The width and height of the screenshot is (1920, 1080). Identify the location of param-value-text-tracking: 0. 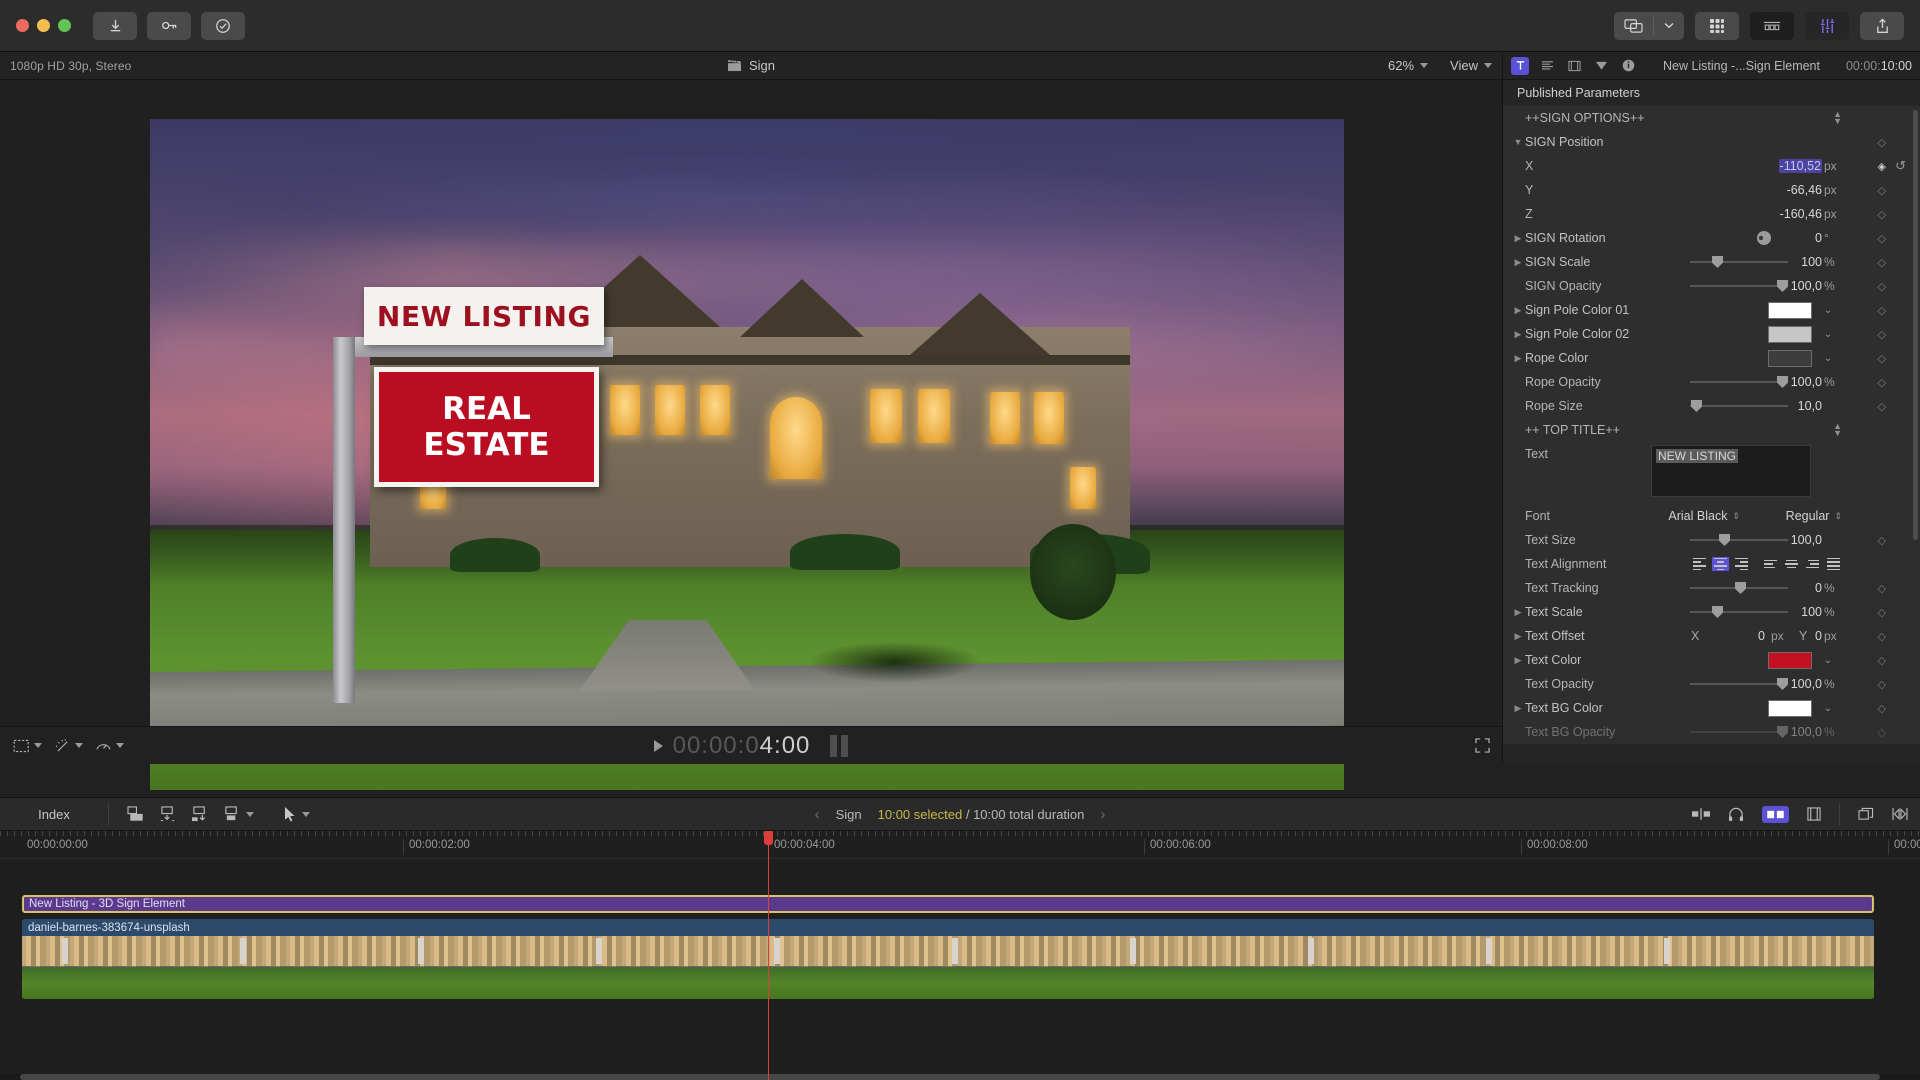
(1757, 588).